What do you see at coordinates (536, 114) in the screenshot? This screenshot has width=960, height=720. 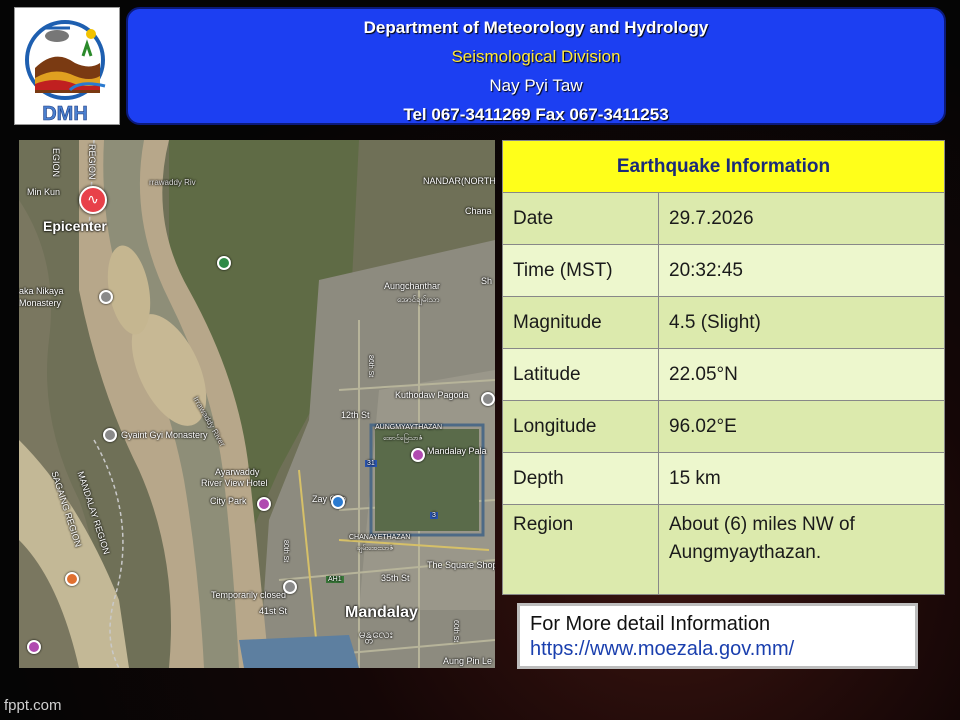 I see `contact-info: Tel 067-3411269 Fax 067-3411253` at bounding box center [536, 114].